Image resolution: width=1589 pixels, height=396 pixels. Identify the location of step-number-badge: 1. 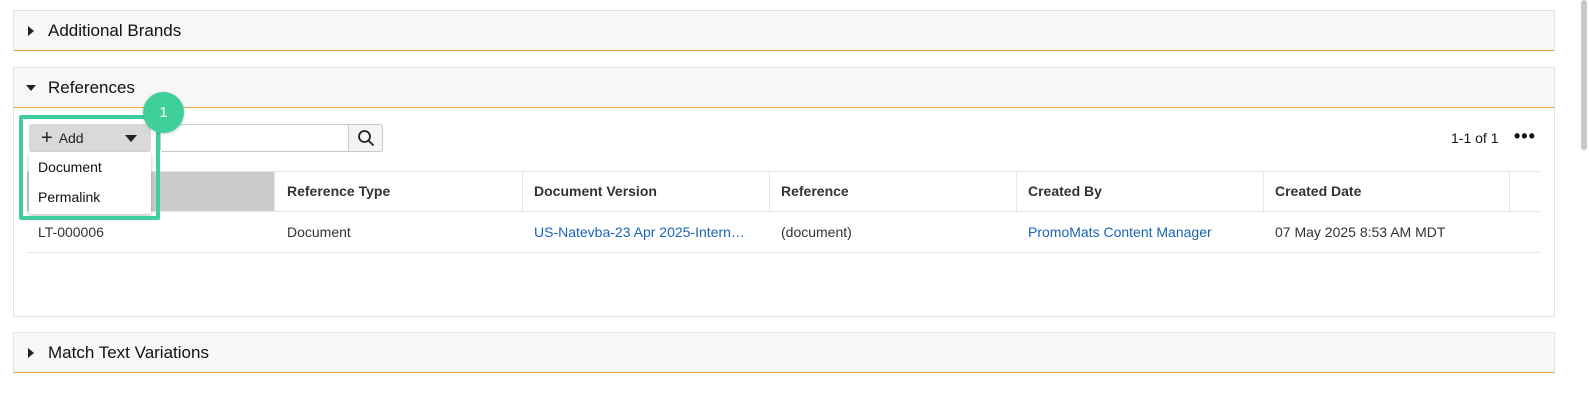
(163, 112).